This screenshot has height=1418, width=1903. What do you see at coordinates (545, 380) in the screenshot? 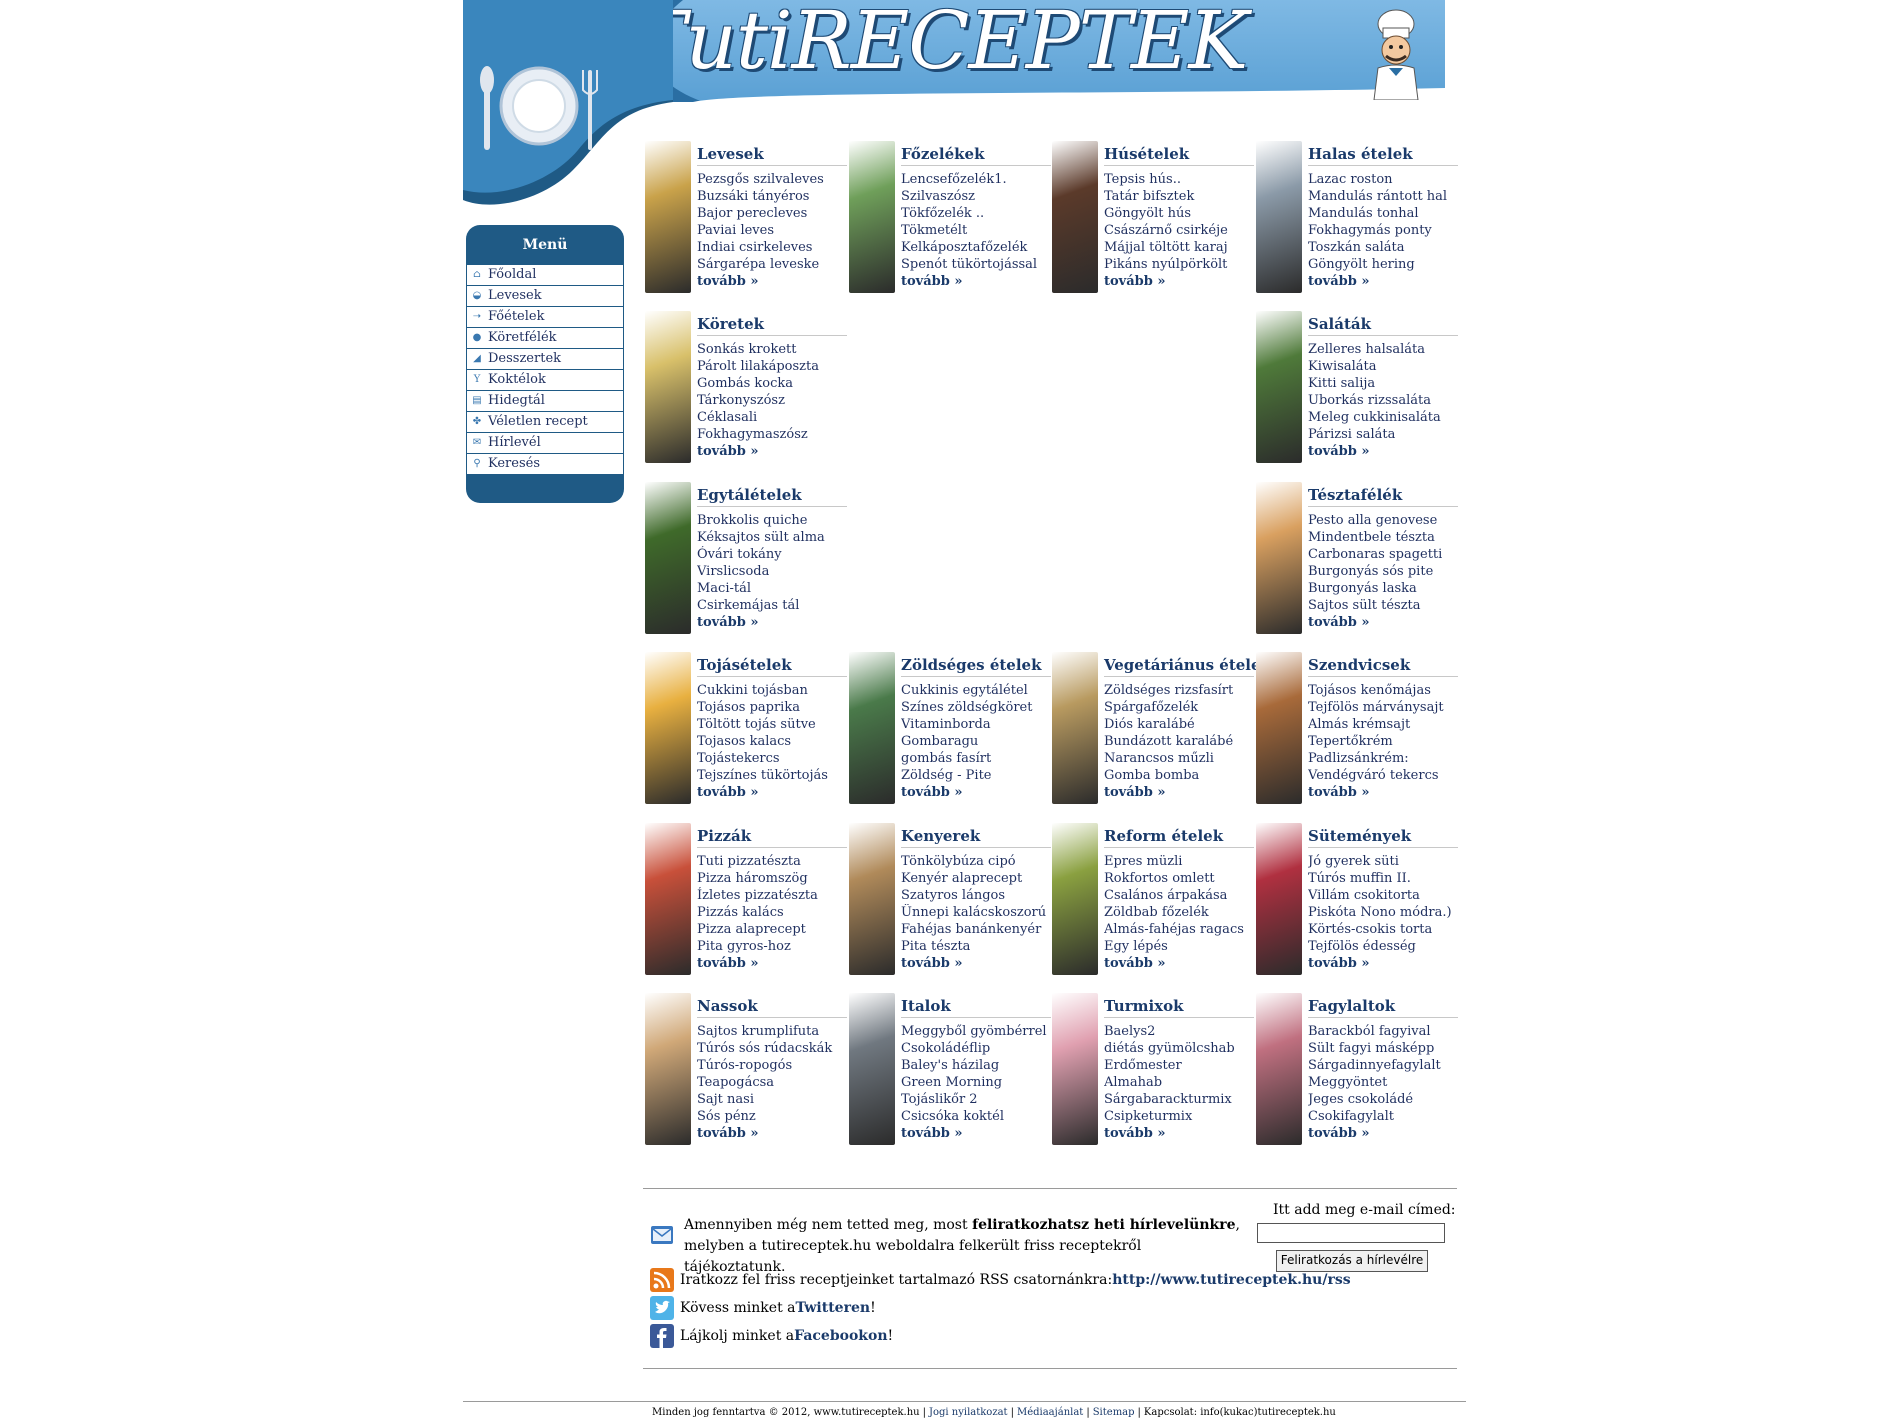
I see `menu-item-cocktails: Y Koktélok` at bounding box center [545, 380].